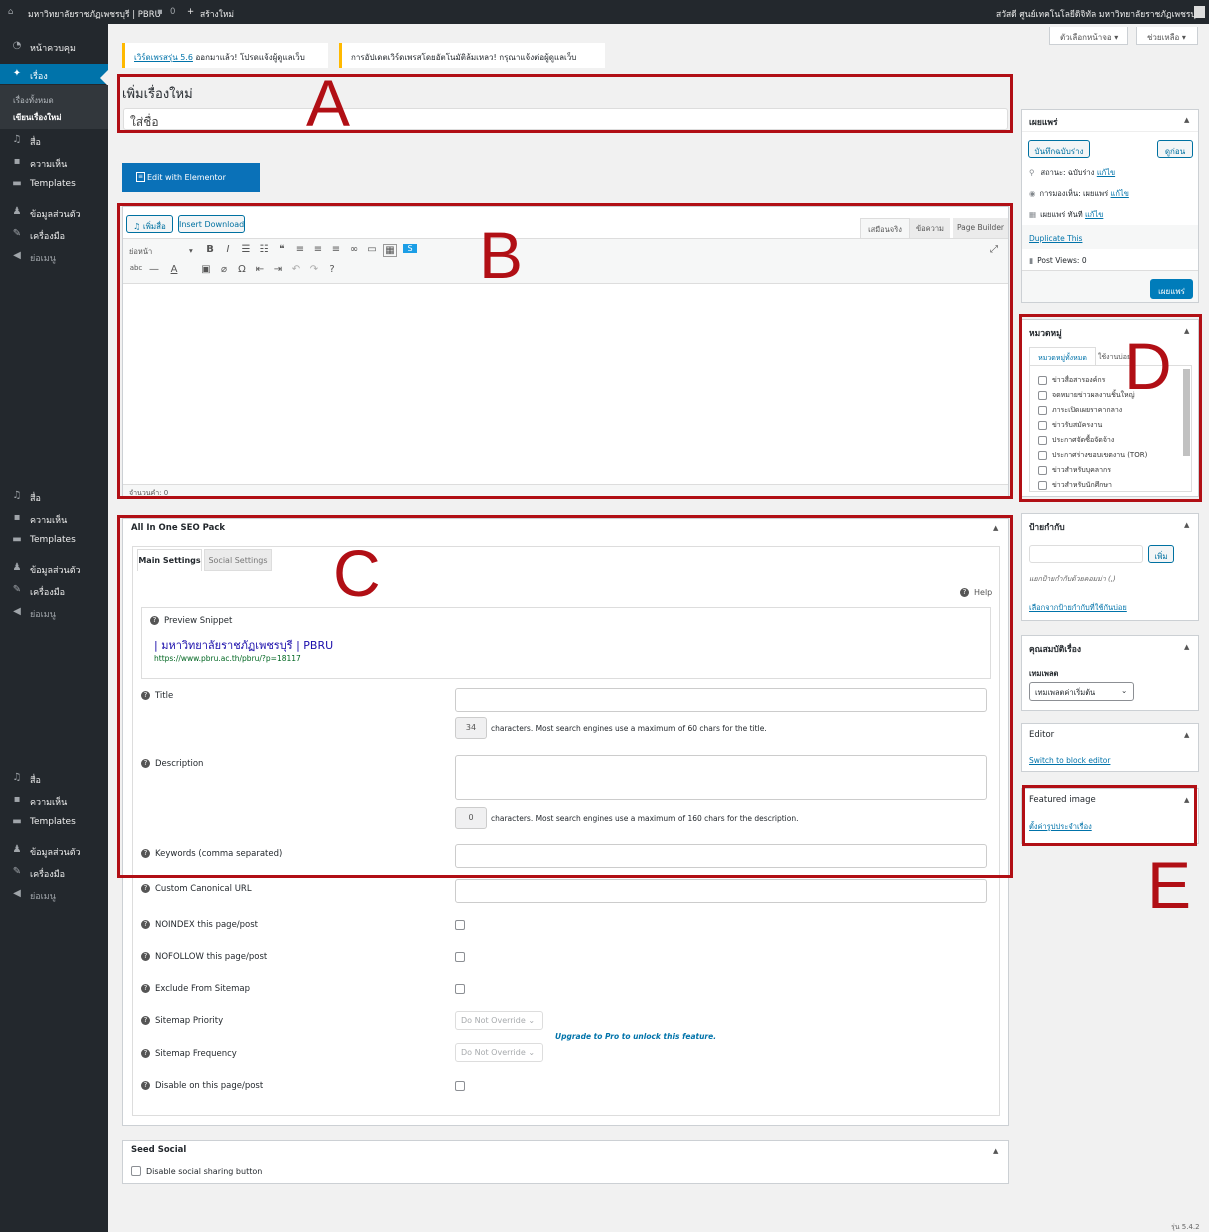 The width and height of the screenshot is (1209, 1232). What do you see at coordinates (136, 1171) in the screenshot?
I see `disable-sharing-checkbox` at bounding box center [136, 1171].